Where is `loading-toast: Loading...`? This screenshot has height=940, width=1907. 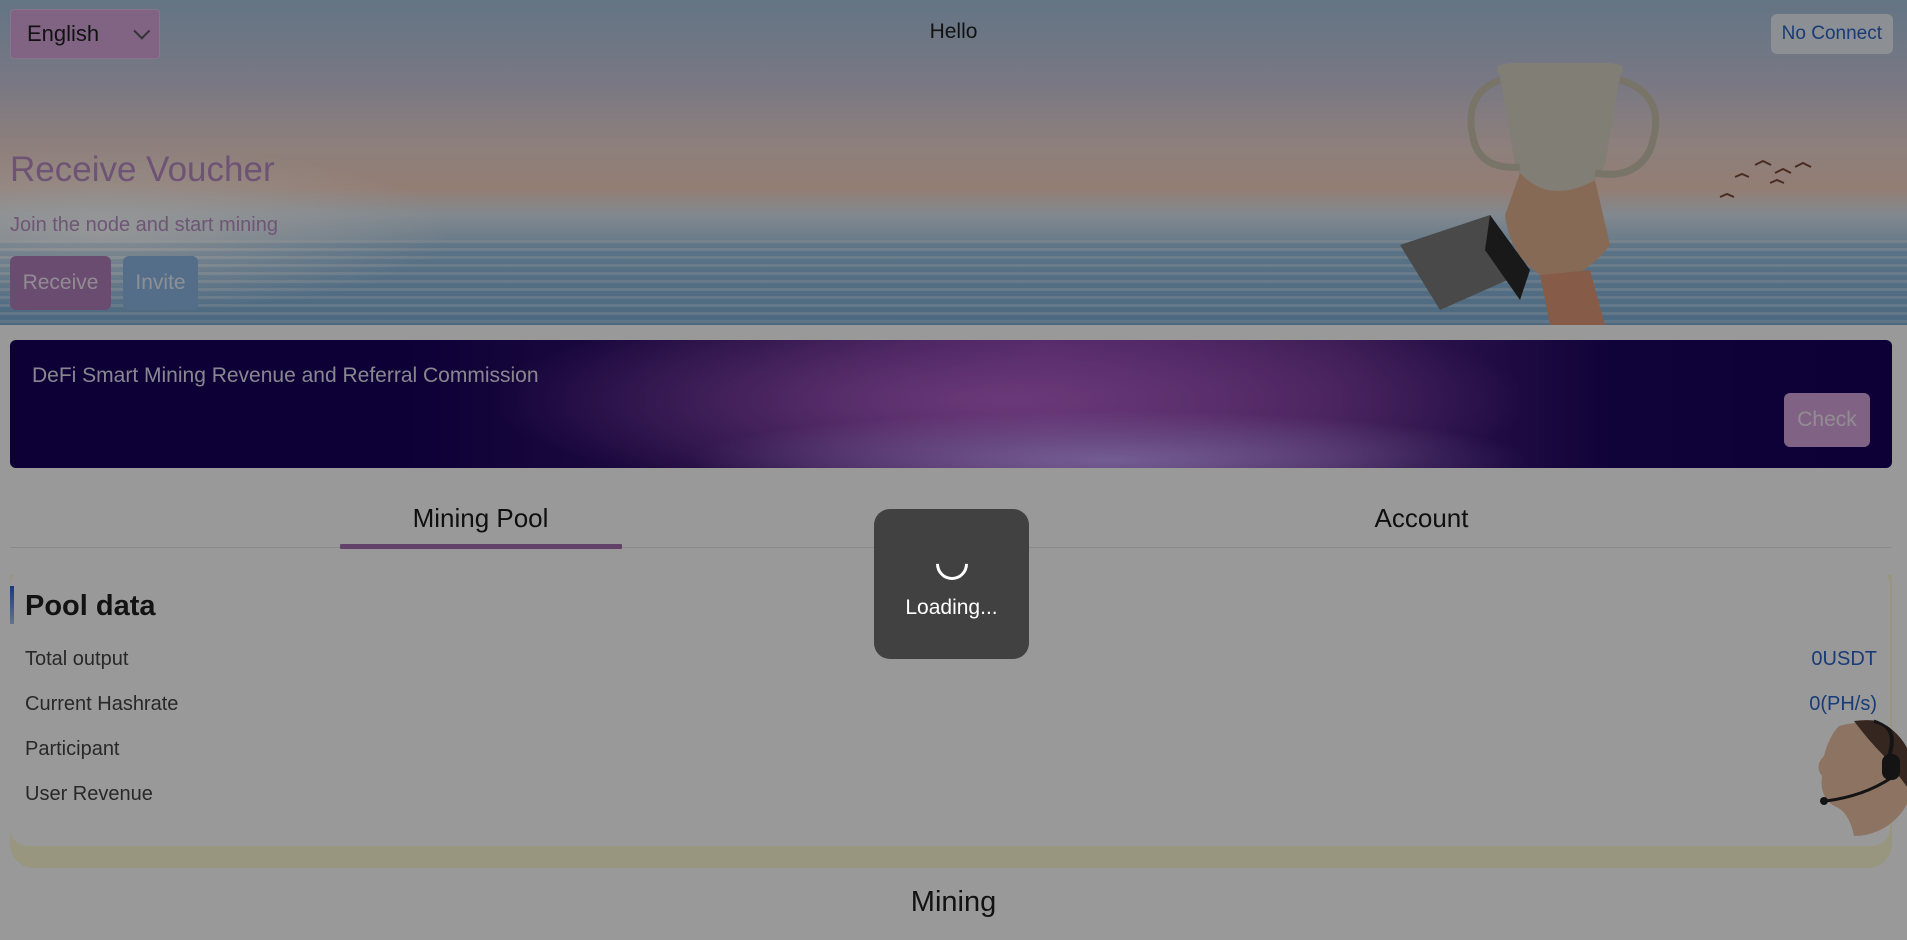
loading-toast: Loading... is located at coordinates (951, 584).